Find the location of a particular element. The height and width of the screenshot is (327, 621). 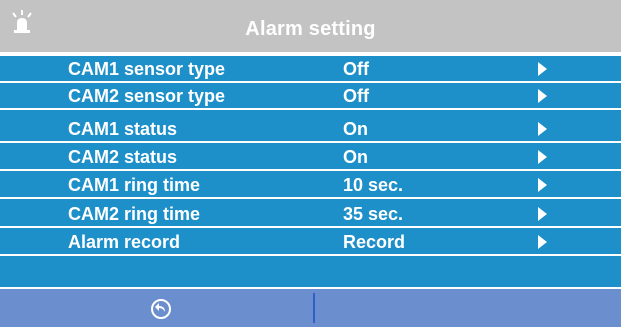

footer-bar is located at coordinates (310, 308).